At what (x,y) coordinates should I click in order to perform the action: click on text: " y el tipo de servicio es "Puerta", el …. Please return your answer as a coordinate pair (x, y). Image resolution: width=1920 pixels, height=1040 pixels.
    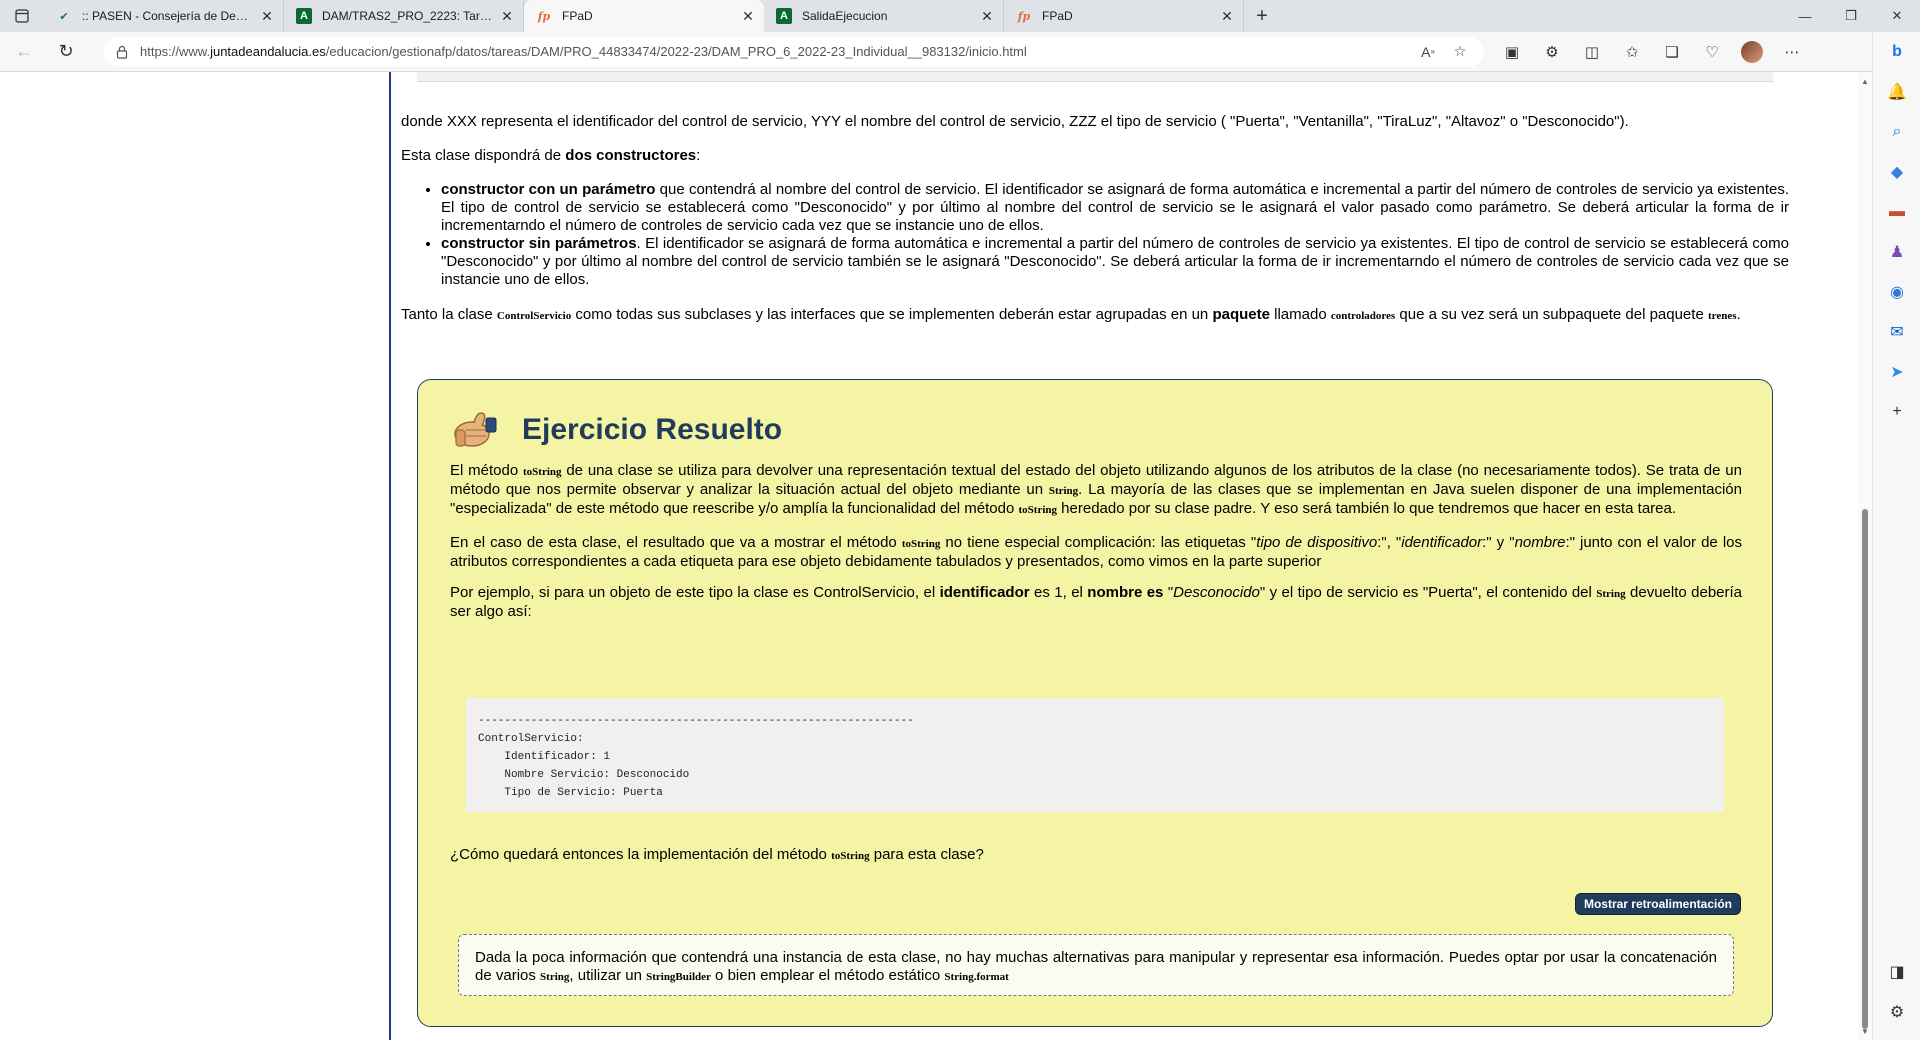
    Looking at the image, I should click on (1428, 592).